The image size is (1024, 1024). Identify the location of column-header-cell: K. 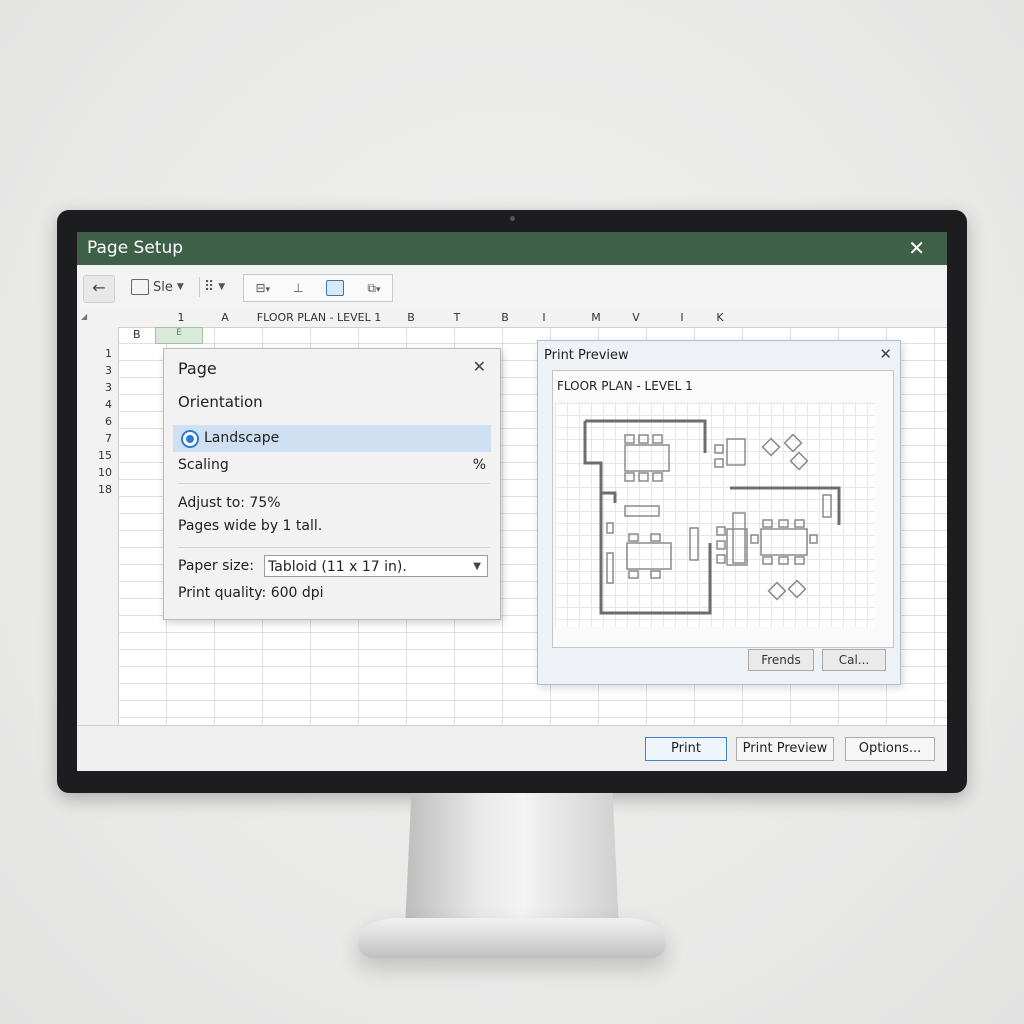
(720, 317).